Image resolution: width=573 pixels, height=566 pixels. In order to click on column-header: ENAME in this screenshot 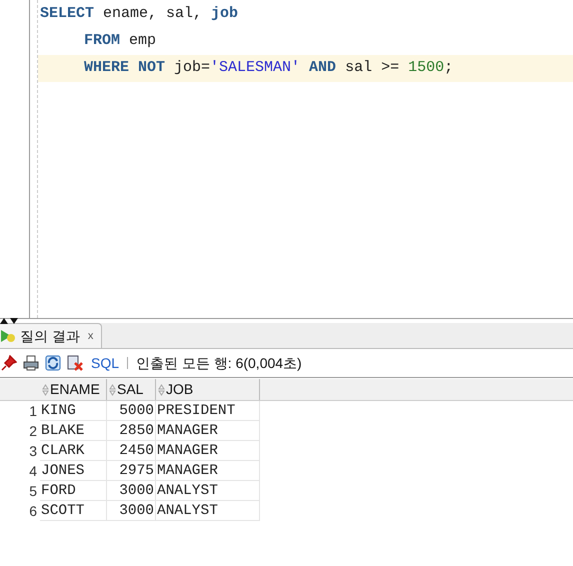, I will do `click(73, 389)`.